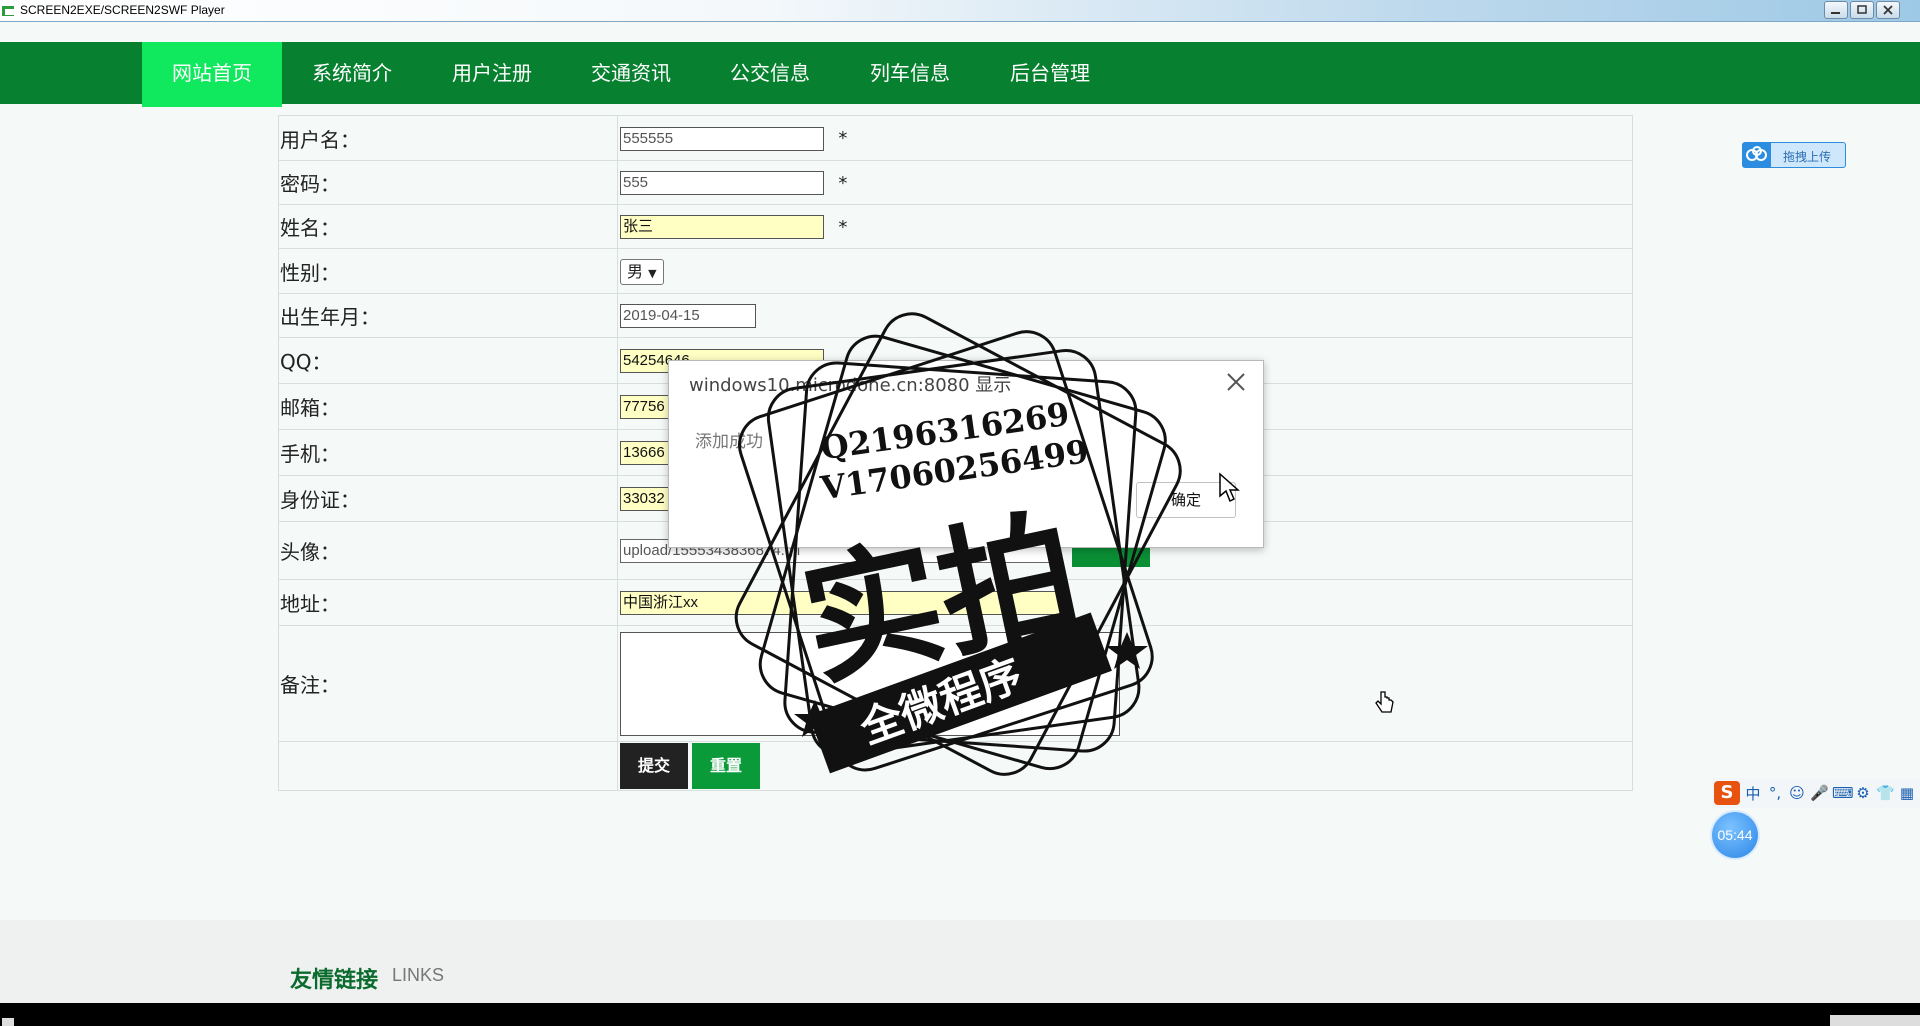  What do you see at coordinates (1753, 793) in the screenshot?
I see `ime-chinese-mode: 中` at bounding box center [1753, 793].